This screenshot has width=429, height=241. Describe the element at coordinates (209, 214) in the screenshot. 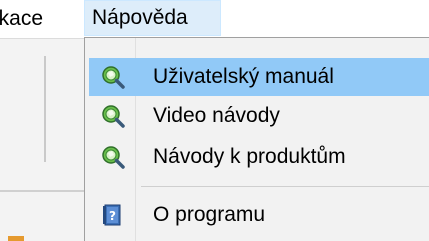

I see `menu-item-label: O programu` at that location.